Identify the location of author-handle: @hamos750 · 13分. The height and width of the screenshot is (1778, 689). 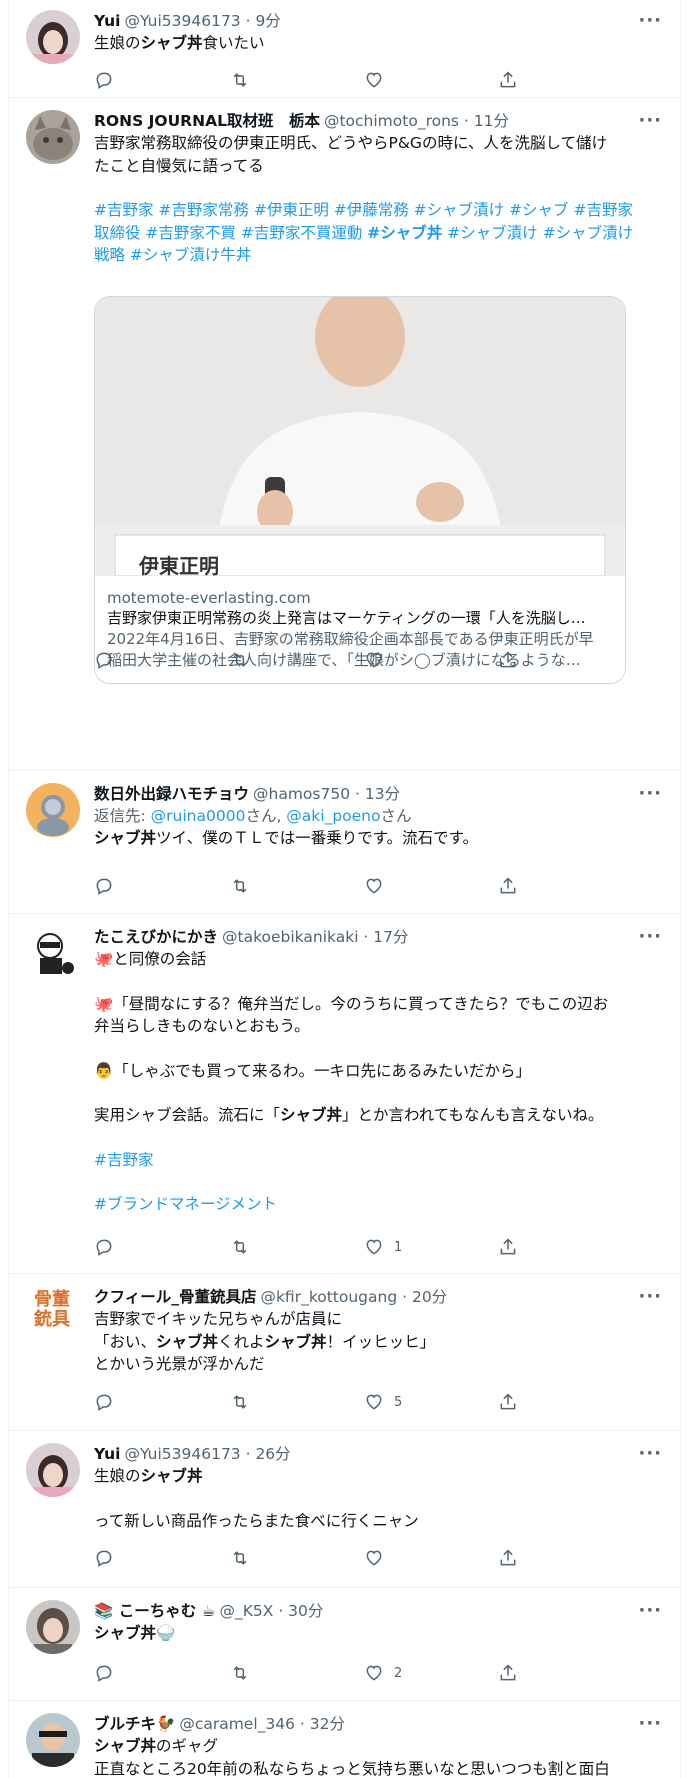
(326, 794).